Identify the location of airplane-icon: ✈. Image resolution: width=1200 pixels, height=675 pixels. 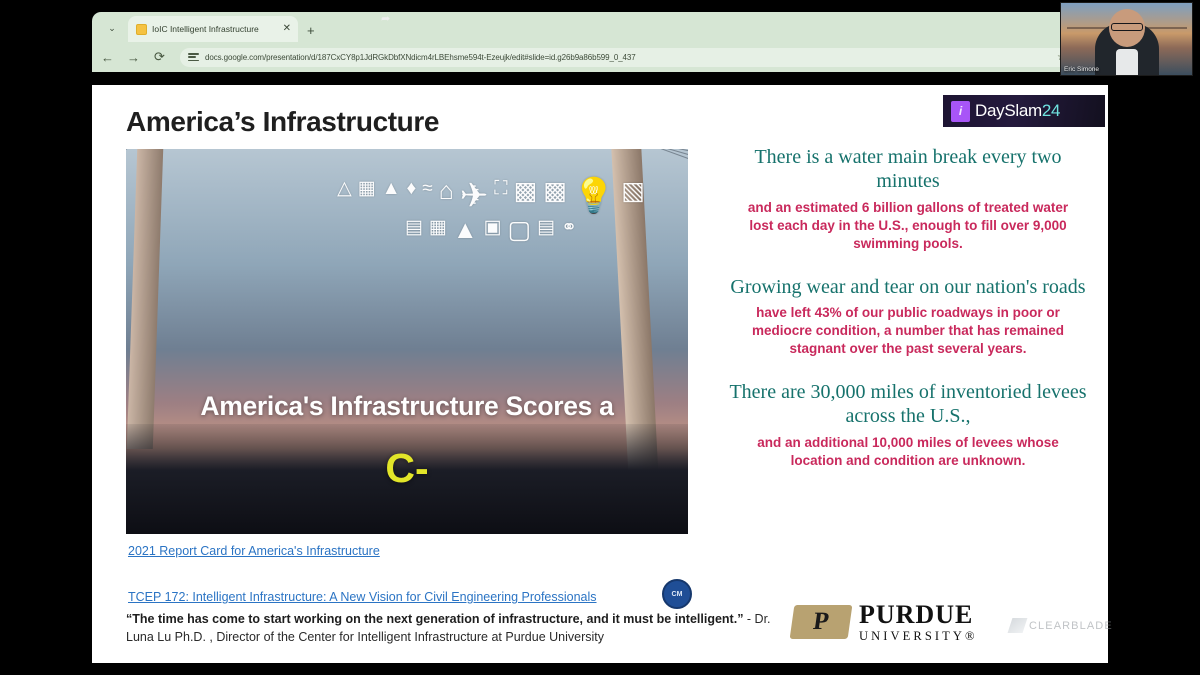
(474, 196).